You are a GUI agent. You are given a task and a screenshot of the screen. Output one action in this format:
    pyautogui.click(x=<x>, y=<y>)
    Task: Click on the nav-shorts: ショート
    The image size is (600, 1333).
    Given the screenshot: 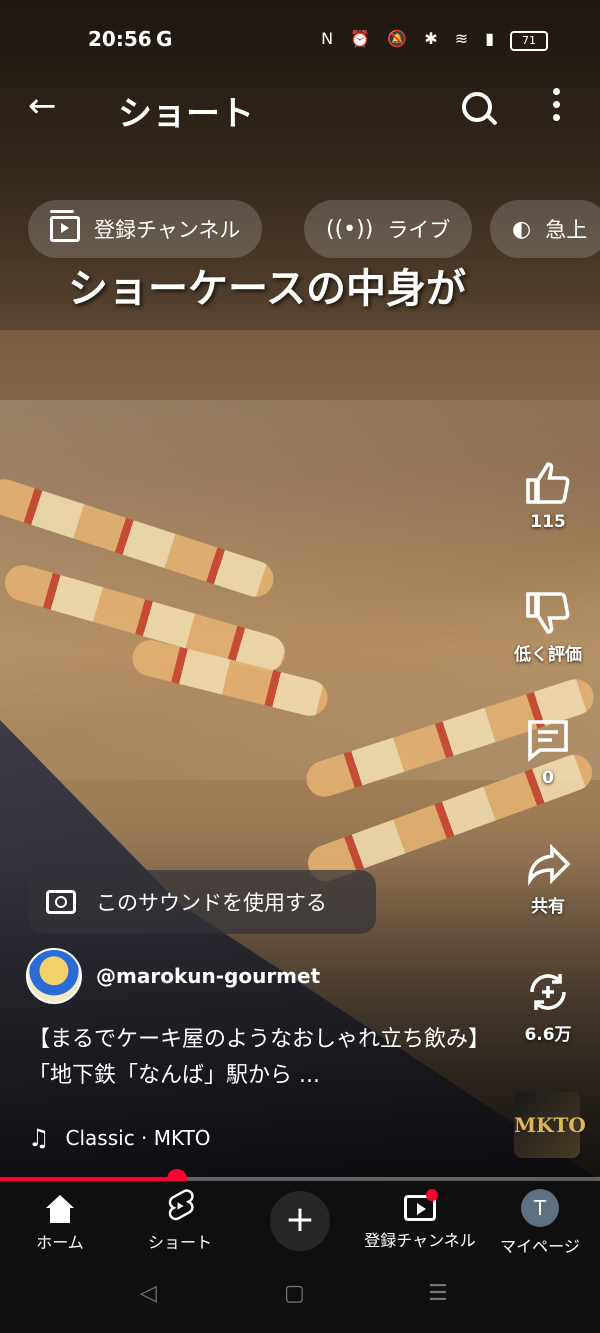 What is the action you would take?
    pyautogui.click(x=180, y=1221)
    